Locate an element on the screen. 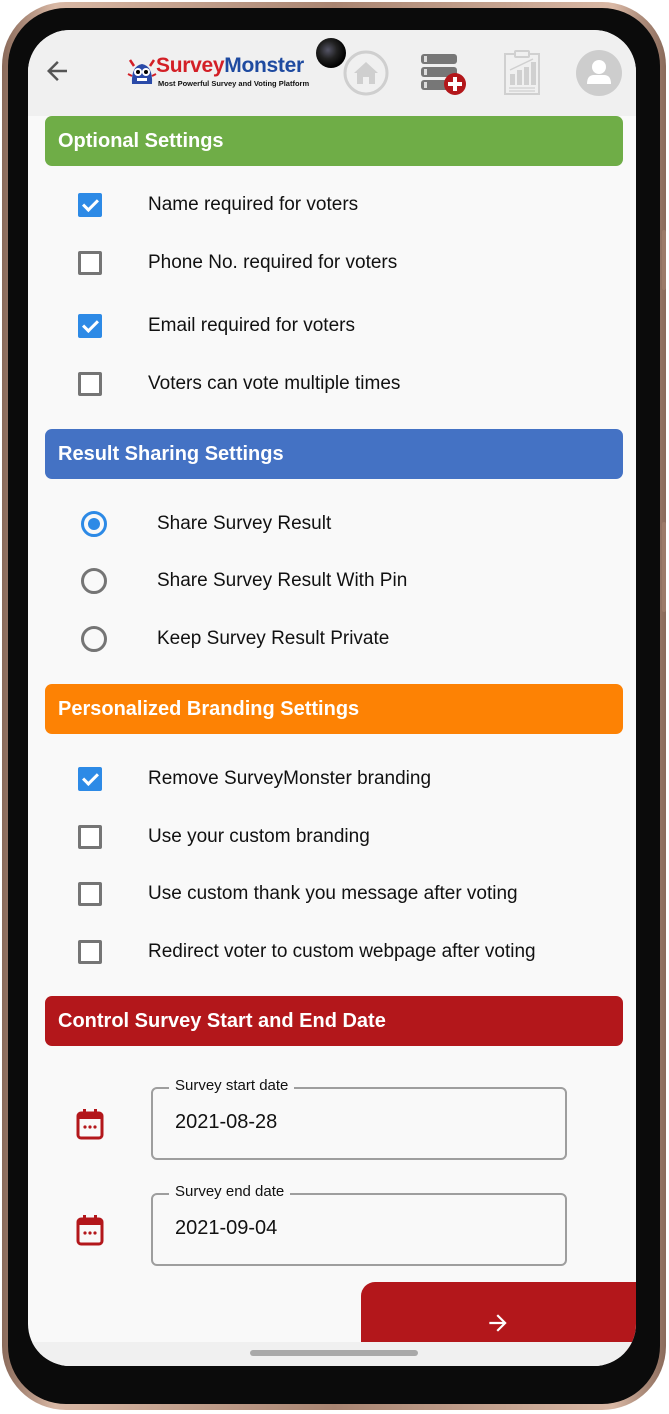 The height and width of the screenshot is (1414, 669). reports-button is located at coordinates (522, 73).